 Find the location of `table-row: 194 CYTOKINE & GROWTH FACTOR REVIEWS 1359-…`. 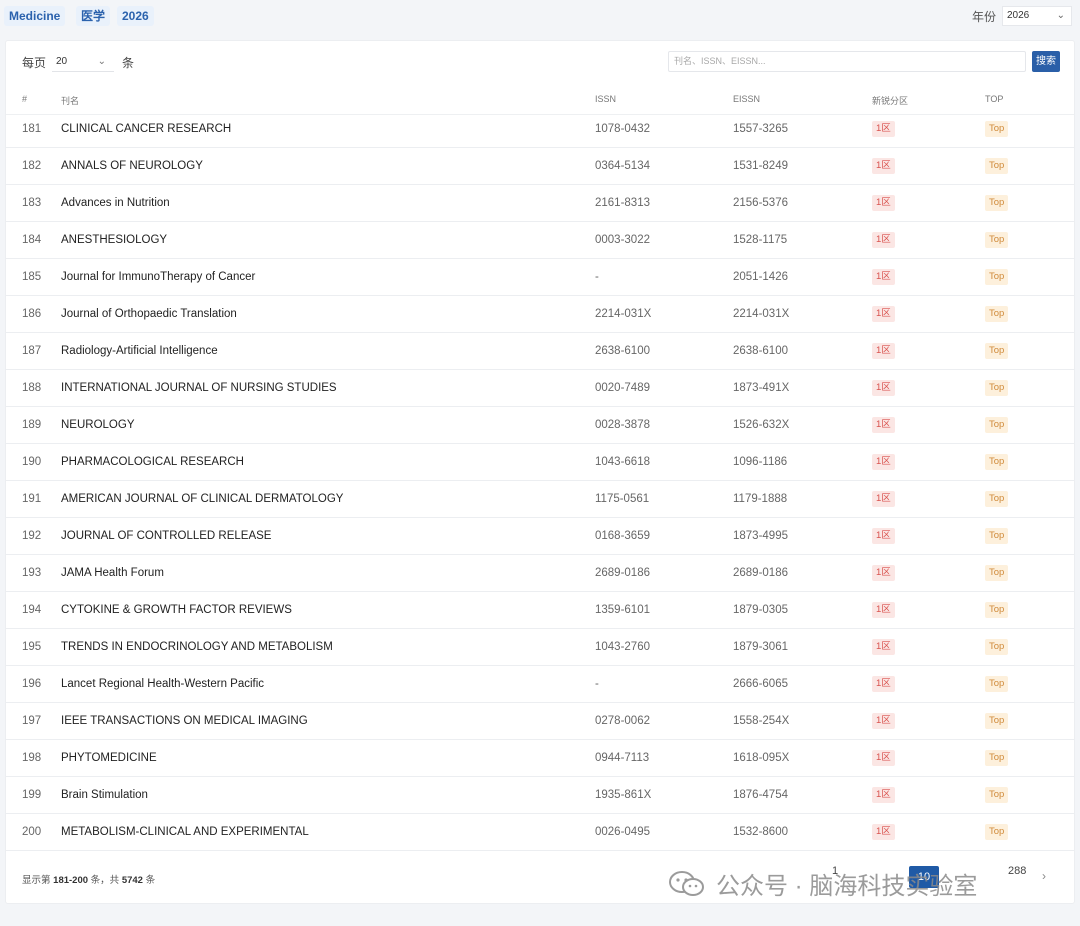

table-row: 194 CYTOKINE & GROWTH FACTOR REVIEWS 1359-… is located at coordinates (540, 610).